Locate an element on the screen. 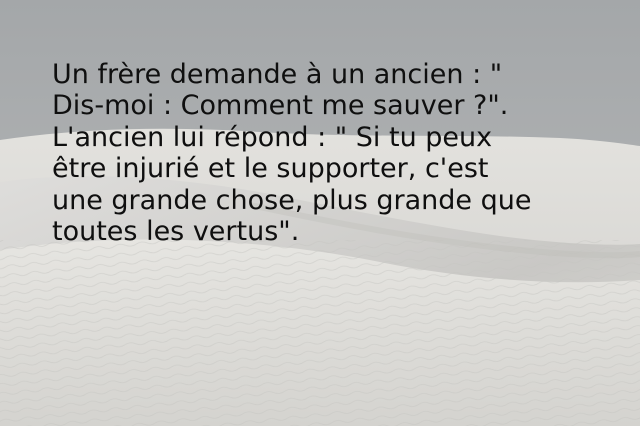 The width and height of the screenshot is (640, 426). quote-line-2: Dis-moi : Comment me sauver ?". is located at coordinates (280, 106).